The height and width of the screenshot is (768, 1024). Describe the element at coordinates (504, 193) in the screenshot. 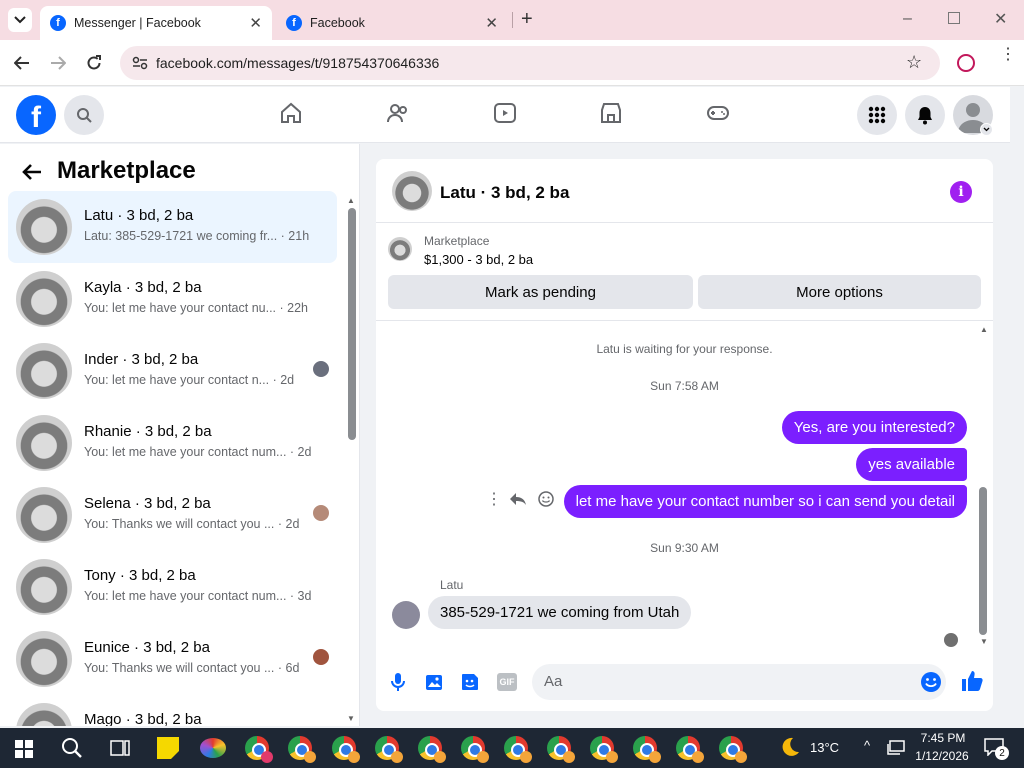

I see `chat-title: Latu · 3 bd, 2 ba` at that location.